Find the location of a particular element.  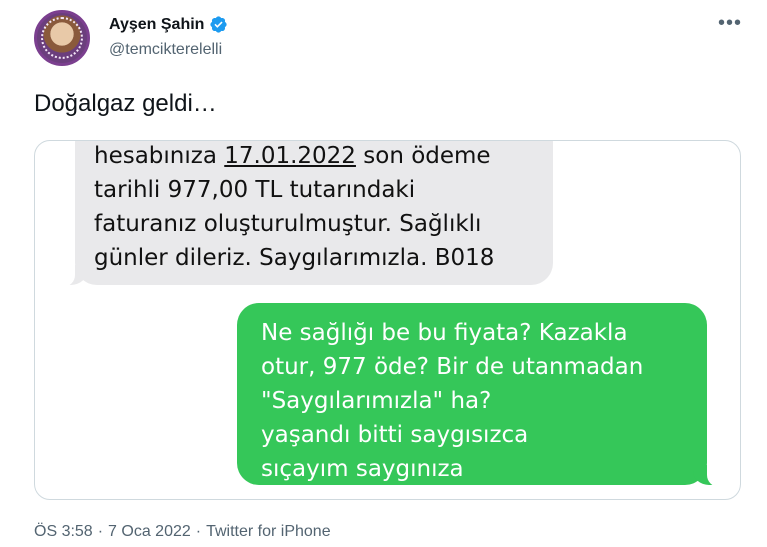

outgoing-line-3: "Saygılarımızla" ha? is located at coordinates (376, 401).